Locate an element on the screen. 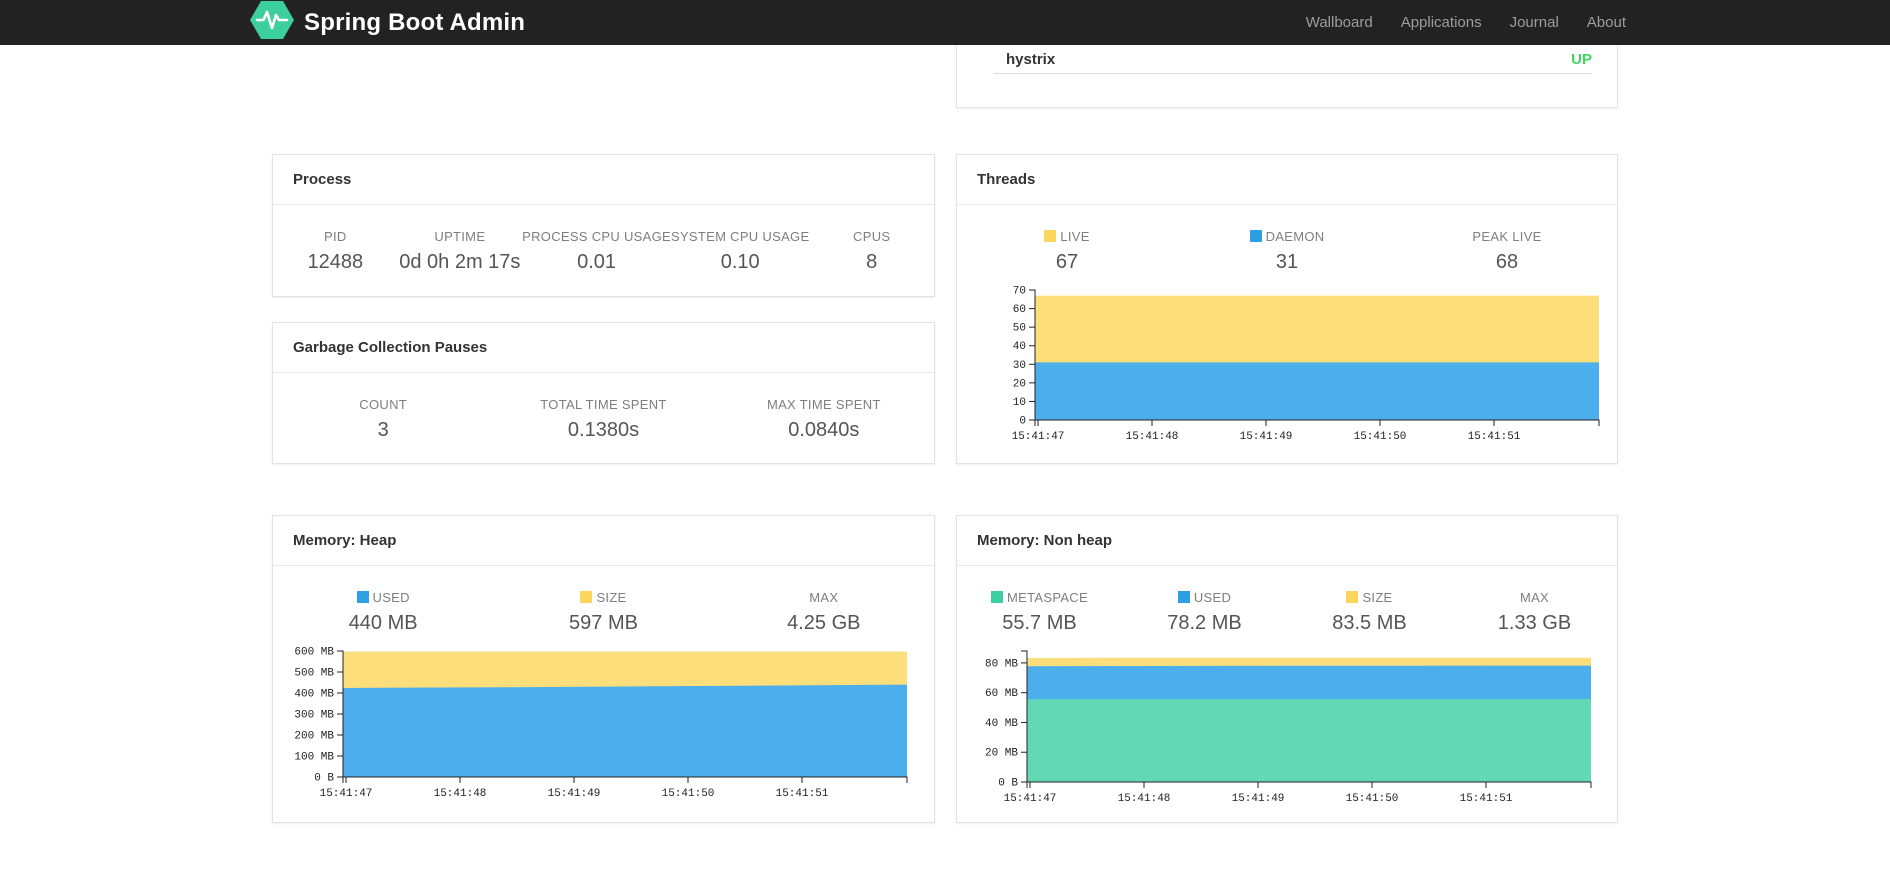  stat-nonheap-max: MAX 1.33 GB is located at coordinates (1534, 612).